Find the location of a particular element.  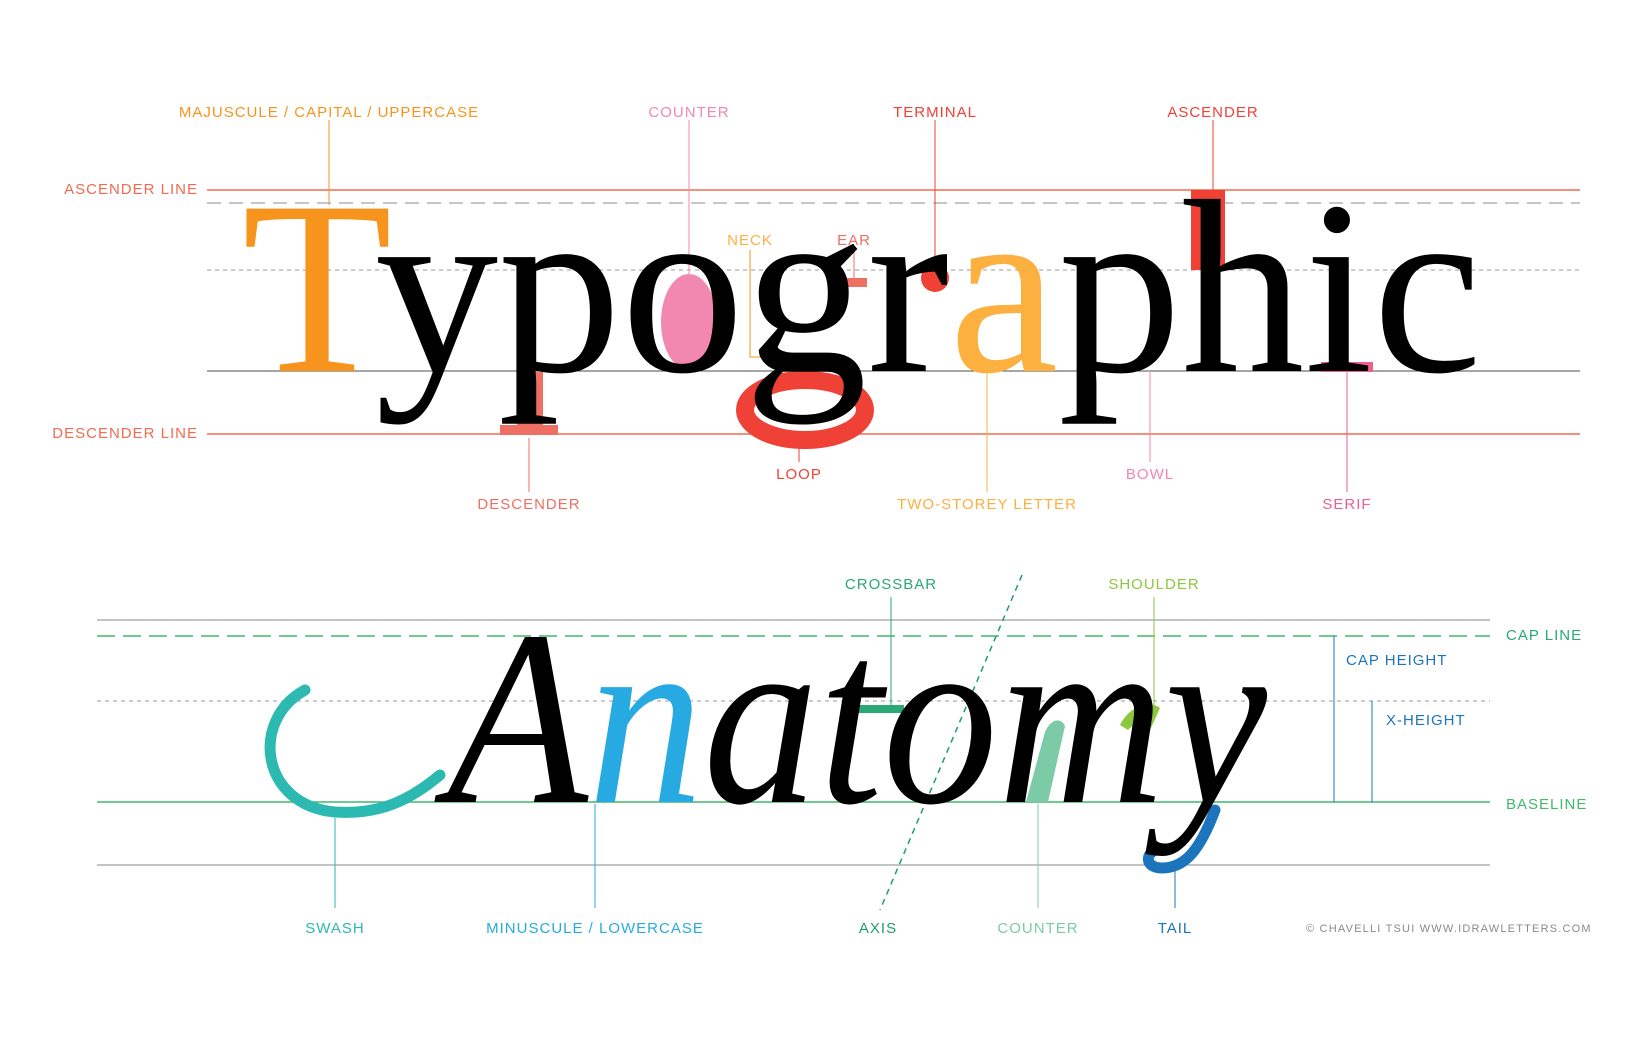

label-majuscule: MAJUSCULE / CAPITAL / UPPERCASE is located at coordinates (329, 112).